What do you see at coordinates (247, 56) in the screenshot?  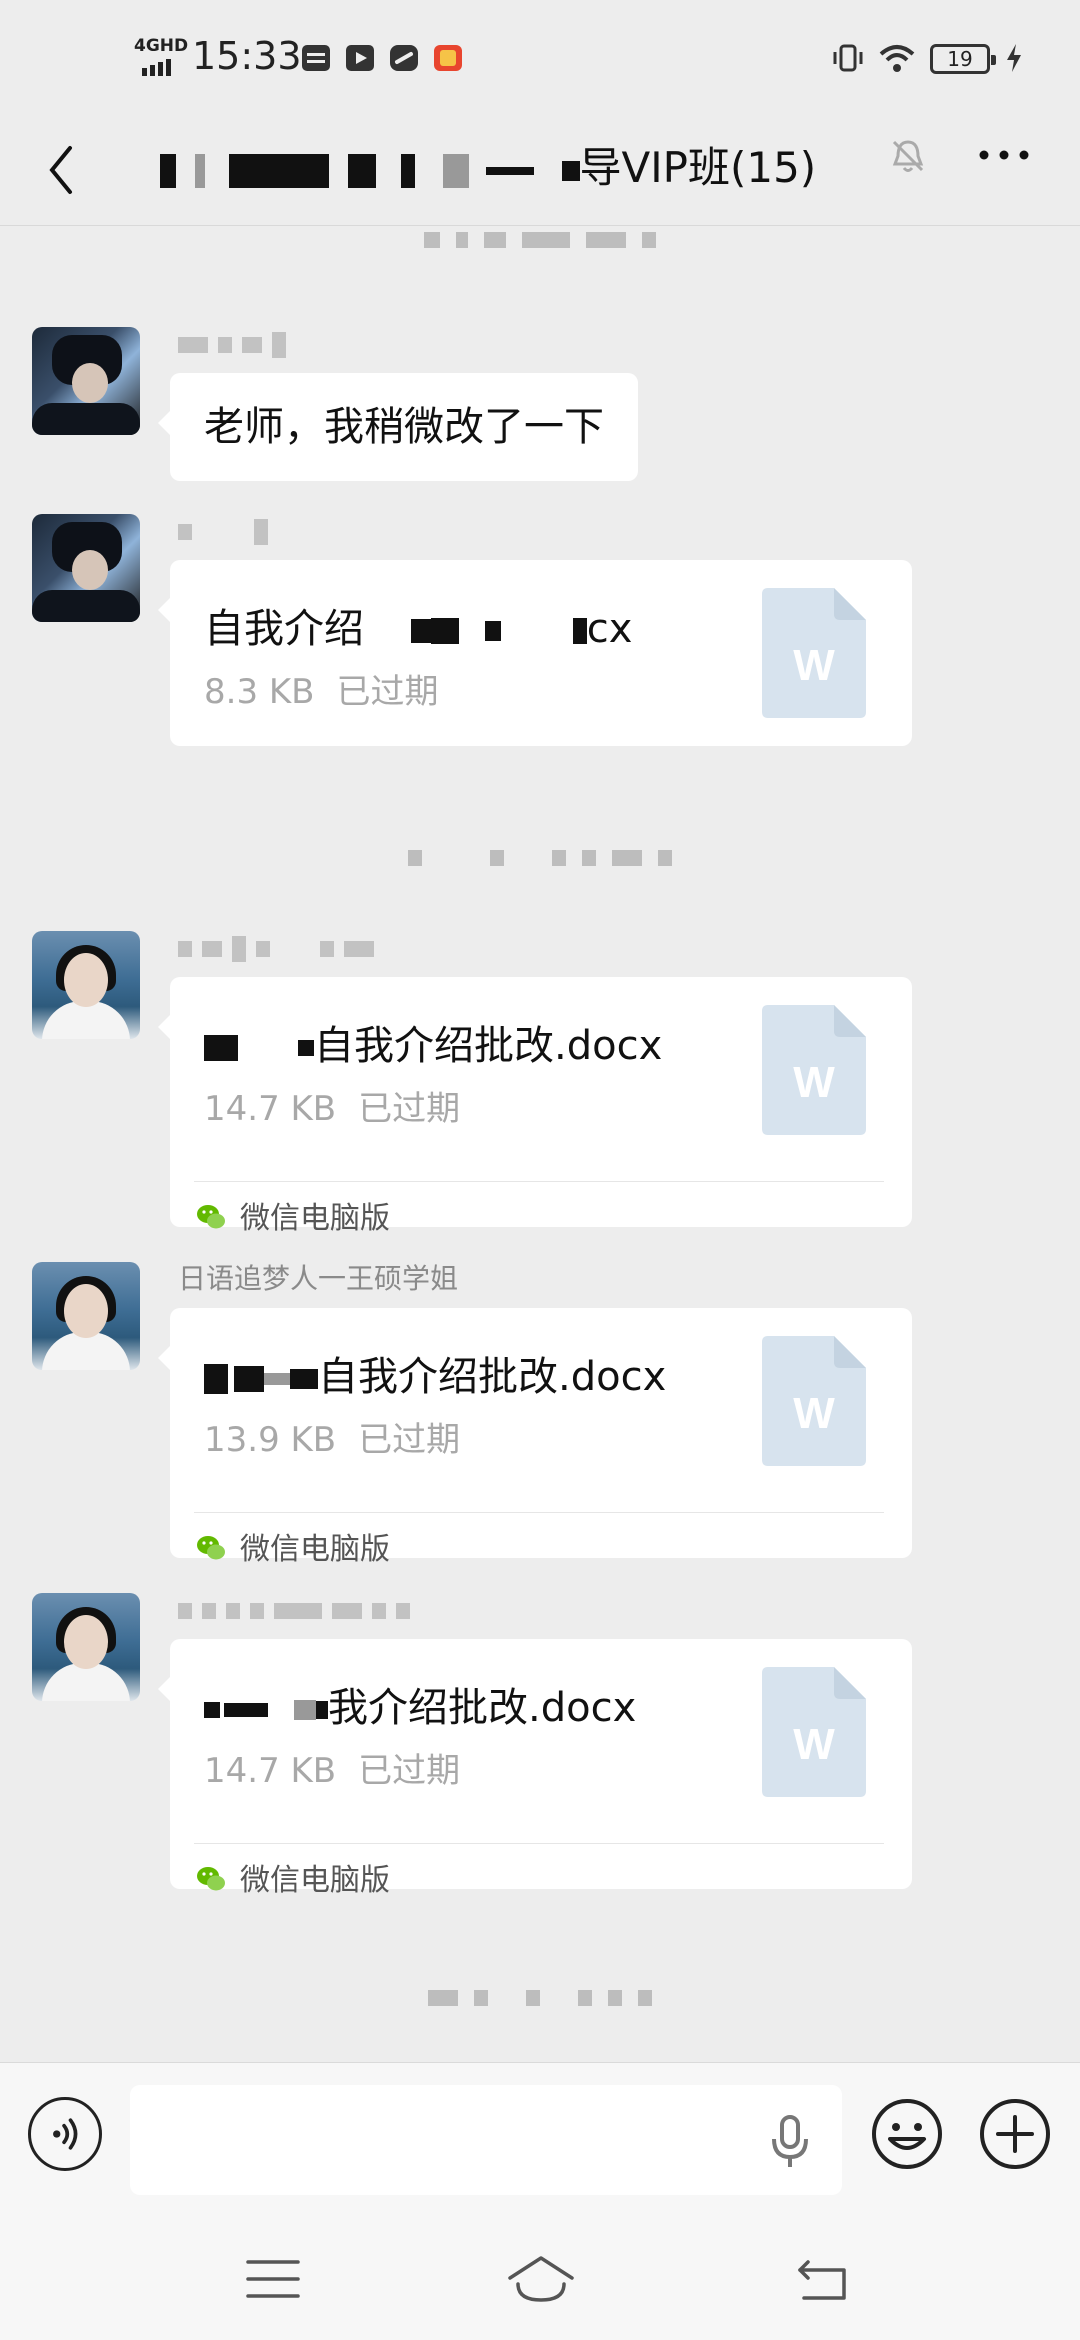 I see `clock: 15:33` at bounding box center [247, 56].